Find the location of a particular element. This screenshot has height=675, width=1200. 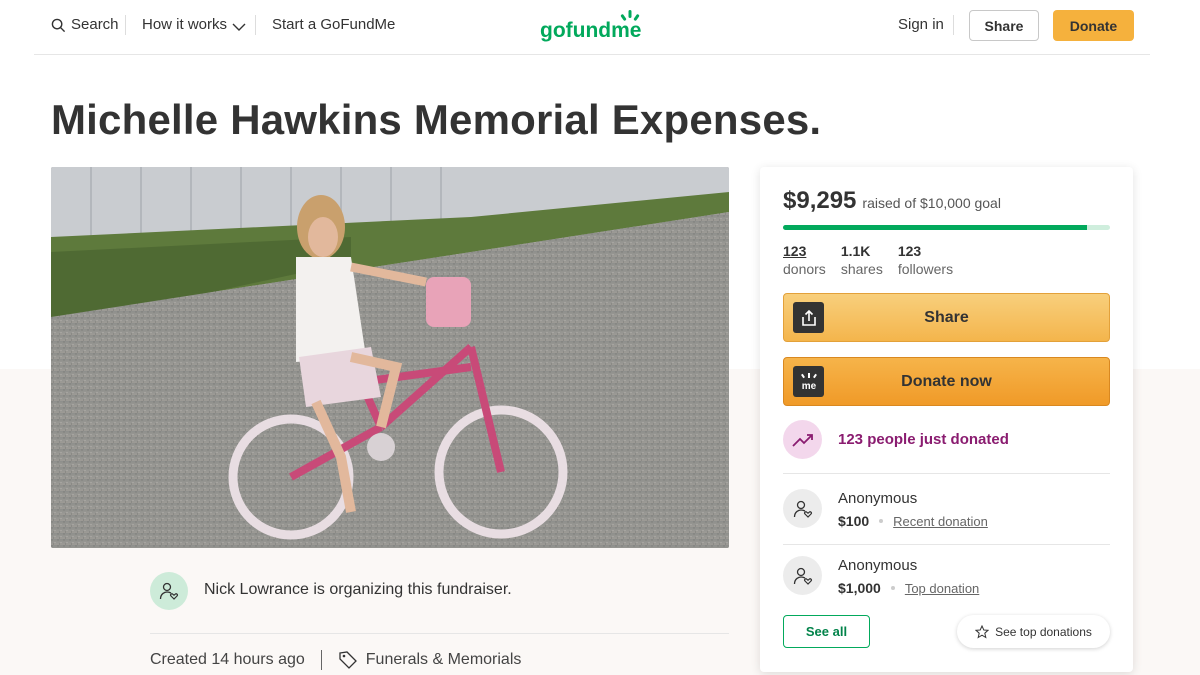

donation-amount: $100 is located at coordinates (854, 521).